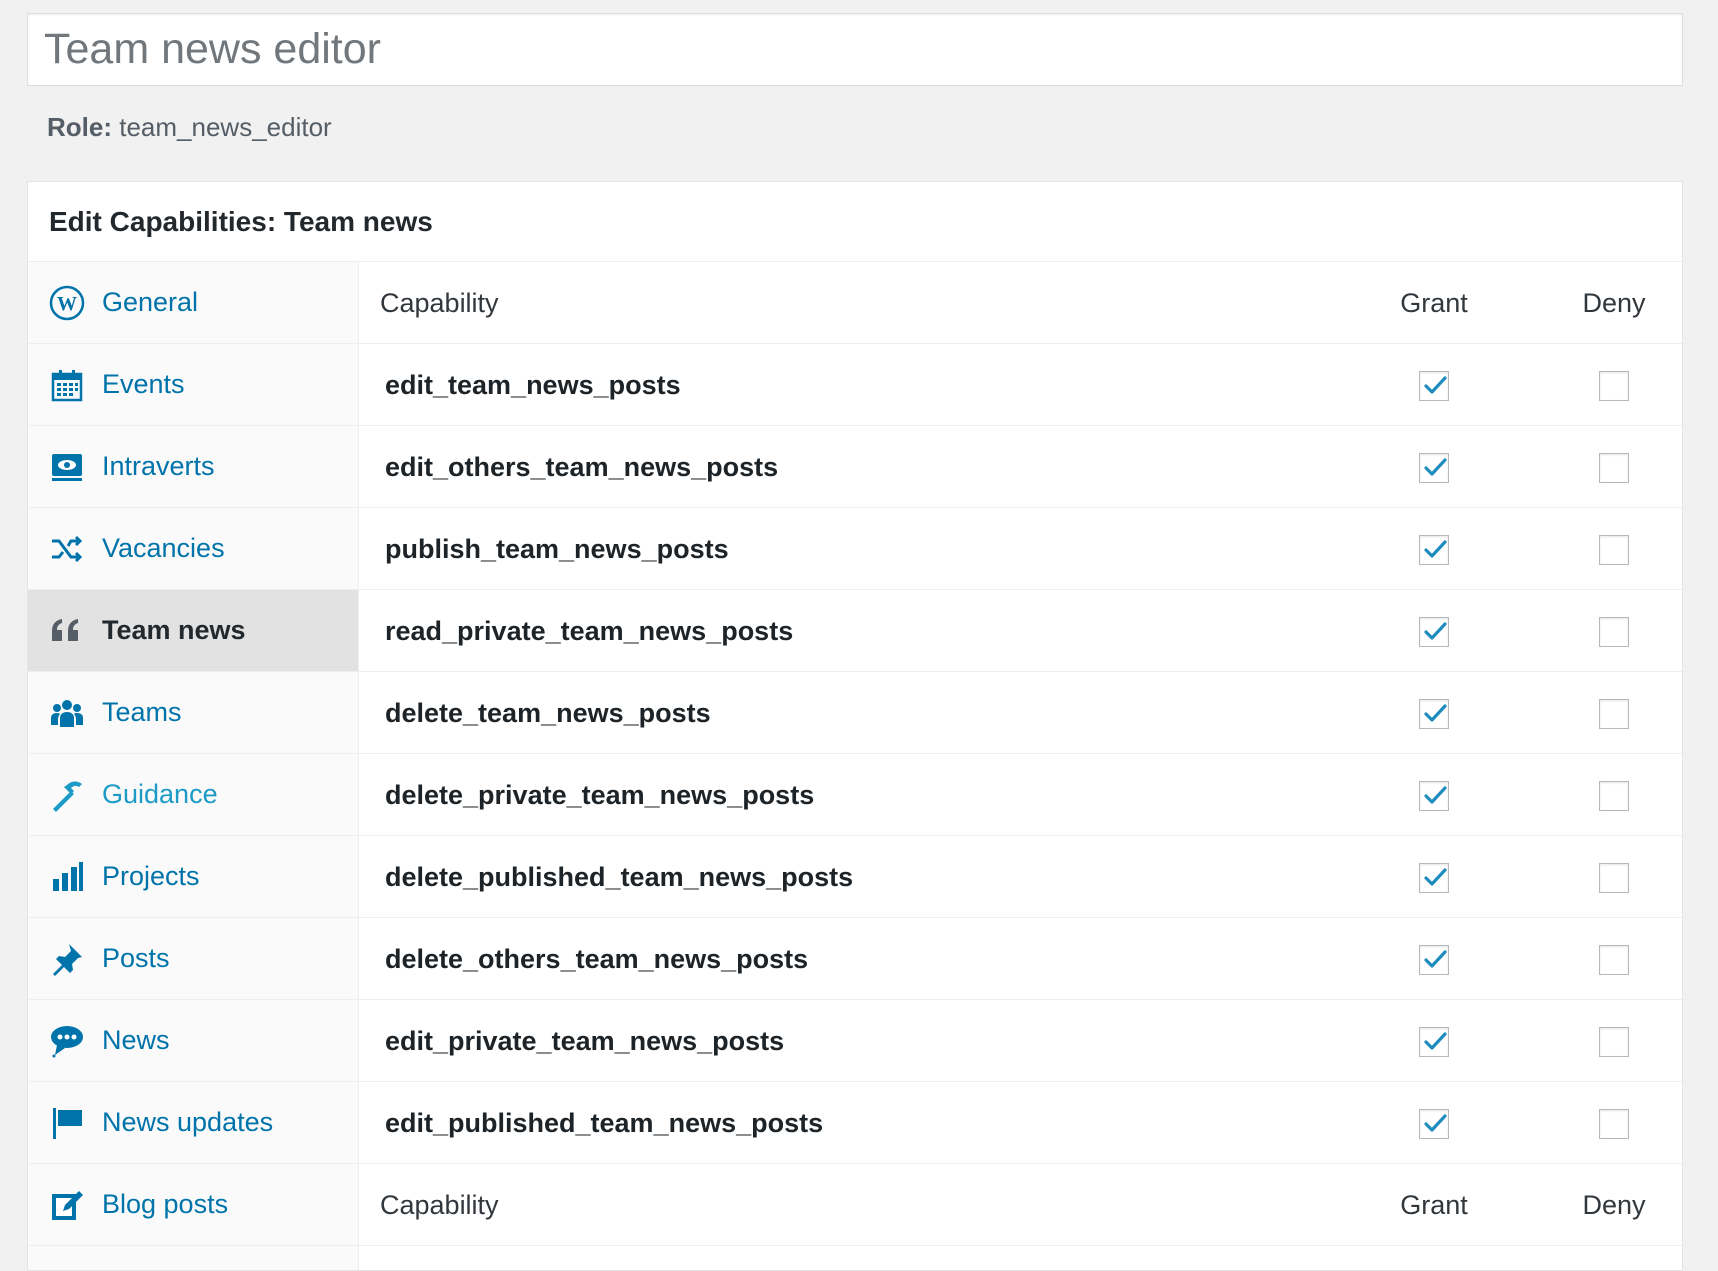 This screenshot has height=1271, width=1718. Describe the element at coordinates (557, 549) in the screenshot. I see `capability-name: publish_team_news_posts` at that location.